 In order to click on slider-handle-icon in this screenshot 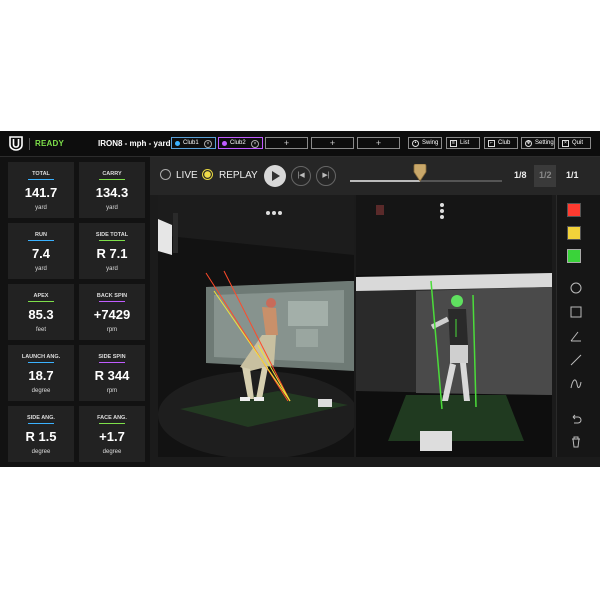, I will do `click(420, 173)`.